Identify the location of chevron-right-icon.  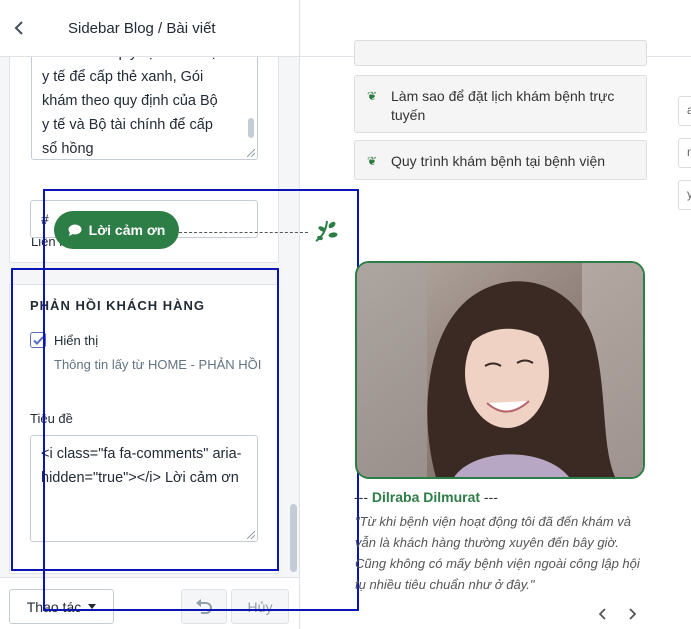
(632, 614).